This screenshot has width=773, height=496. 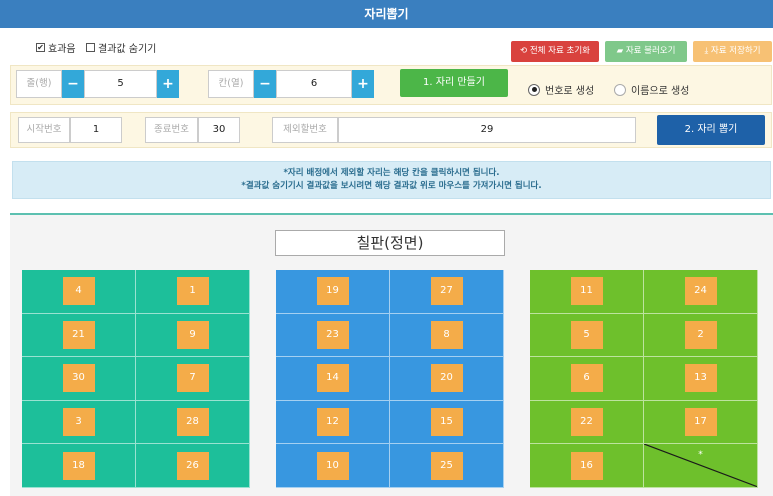 I want to click on seat-cell: 18, so click(x=79, y=466).